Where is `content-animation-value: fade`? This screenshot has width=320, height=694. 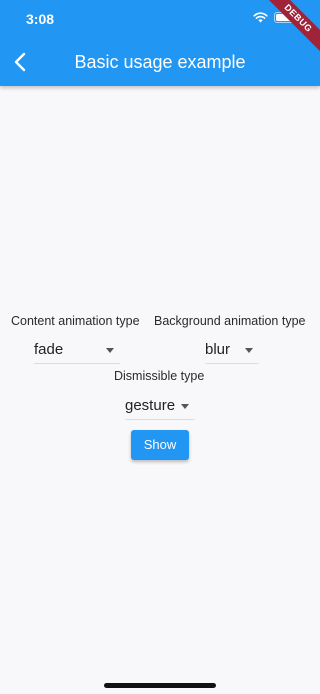
content-animation-value: fade is located at coordinates (49, 349).